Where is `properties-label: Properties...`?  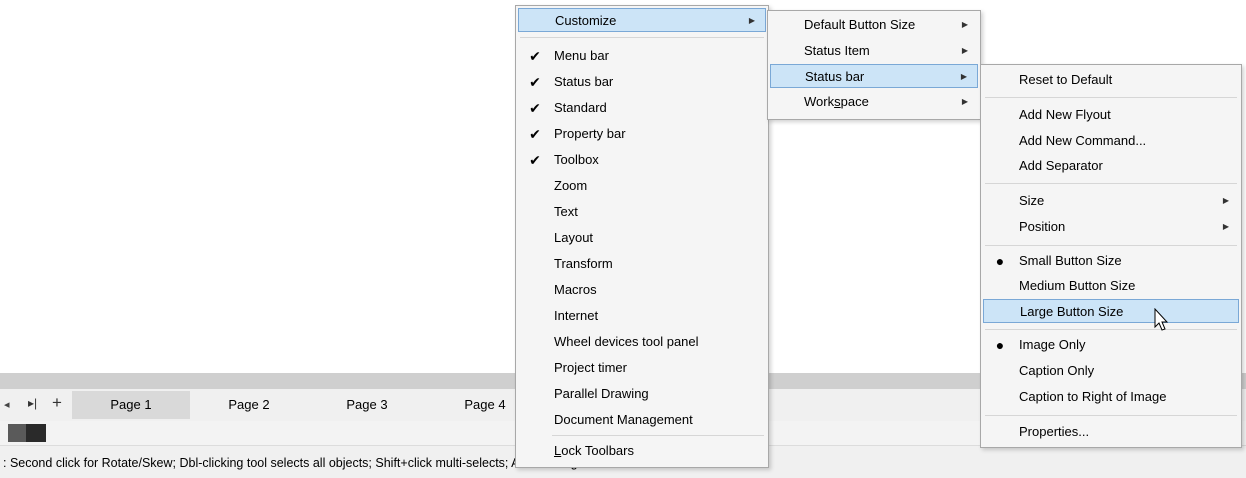 properties-label: Properties... is located at coordinates (1054, 431).